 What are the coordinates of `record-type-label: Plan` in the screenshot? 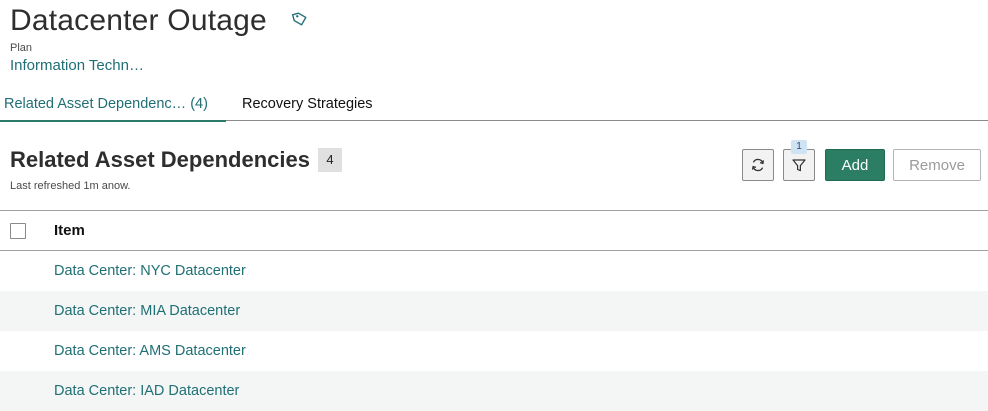 It's located at (21, 48).